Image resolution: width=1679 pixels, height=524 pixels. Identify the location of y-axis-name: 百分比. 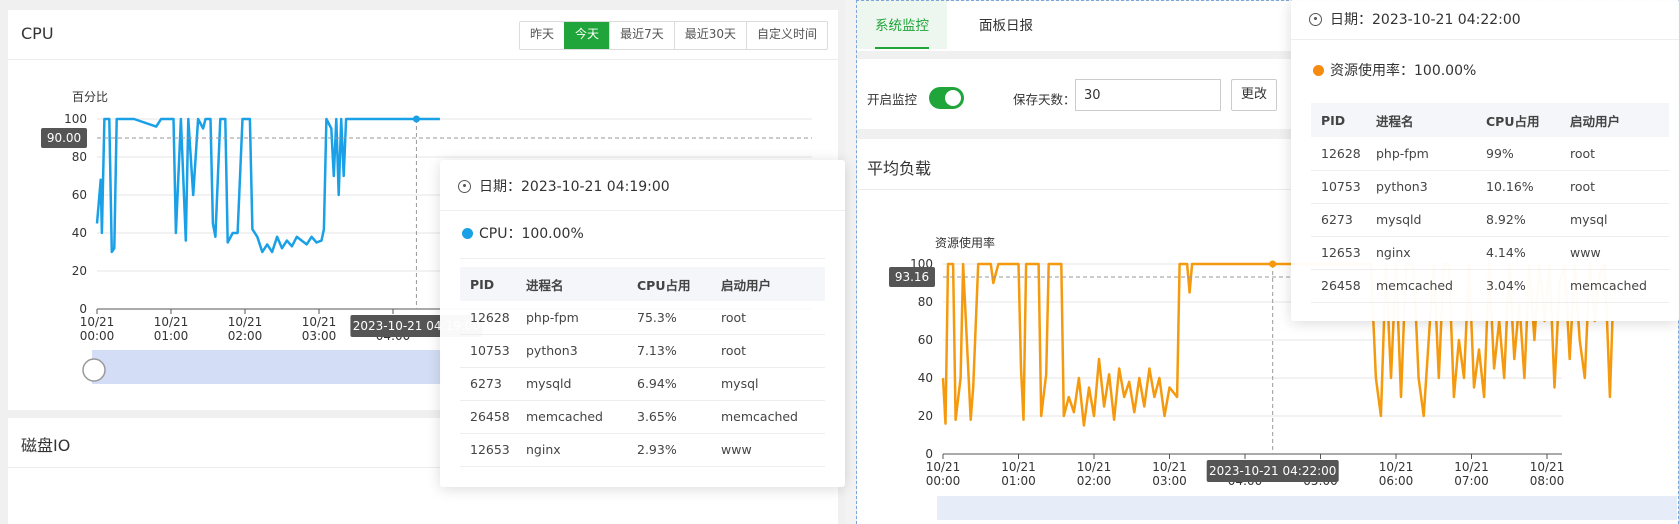
(90, 97).